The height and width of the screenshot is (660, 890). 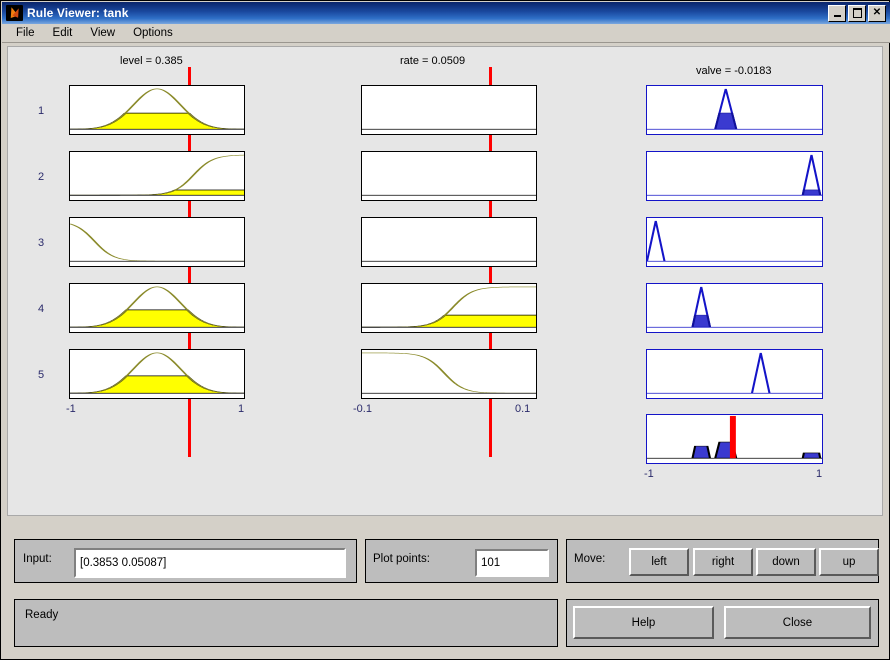 I want to click on rule-number-2: 2, so click(x=41, y=177).